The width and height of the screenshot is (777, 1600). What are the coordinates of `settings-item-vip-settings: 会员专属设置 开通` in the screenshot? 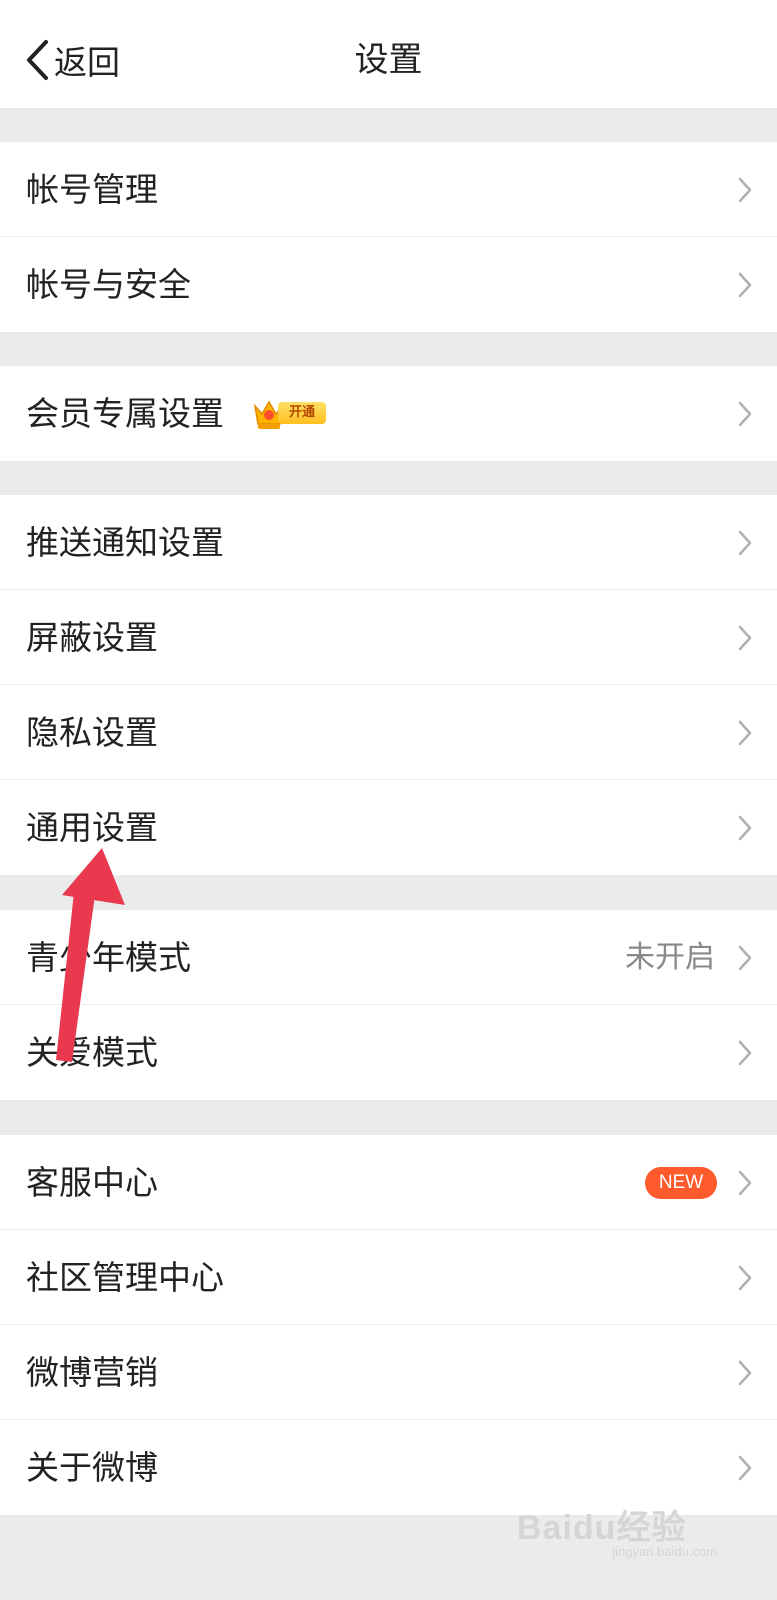 It's located at (388, 413).